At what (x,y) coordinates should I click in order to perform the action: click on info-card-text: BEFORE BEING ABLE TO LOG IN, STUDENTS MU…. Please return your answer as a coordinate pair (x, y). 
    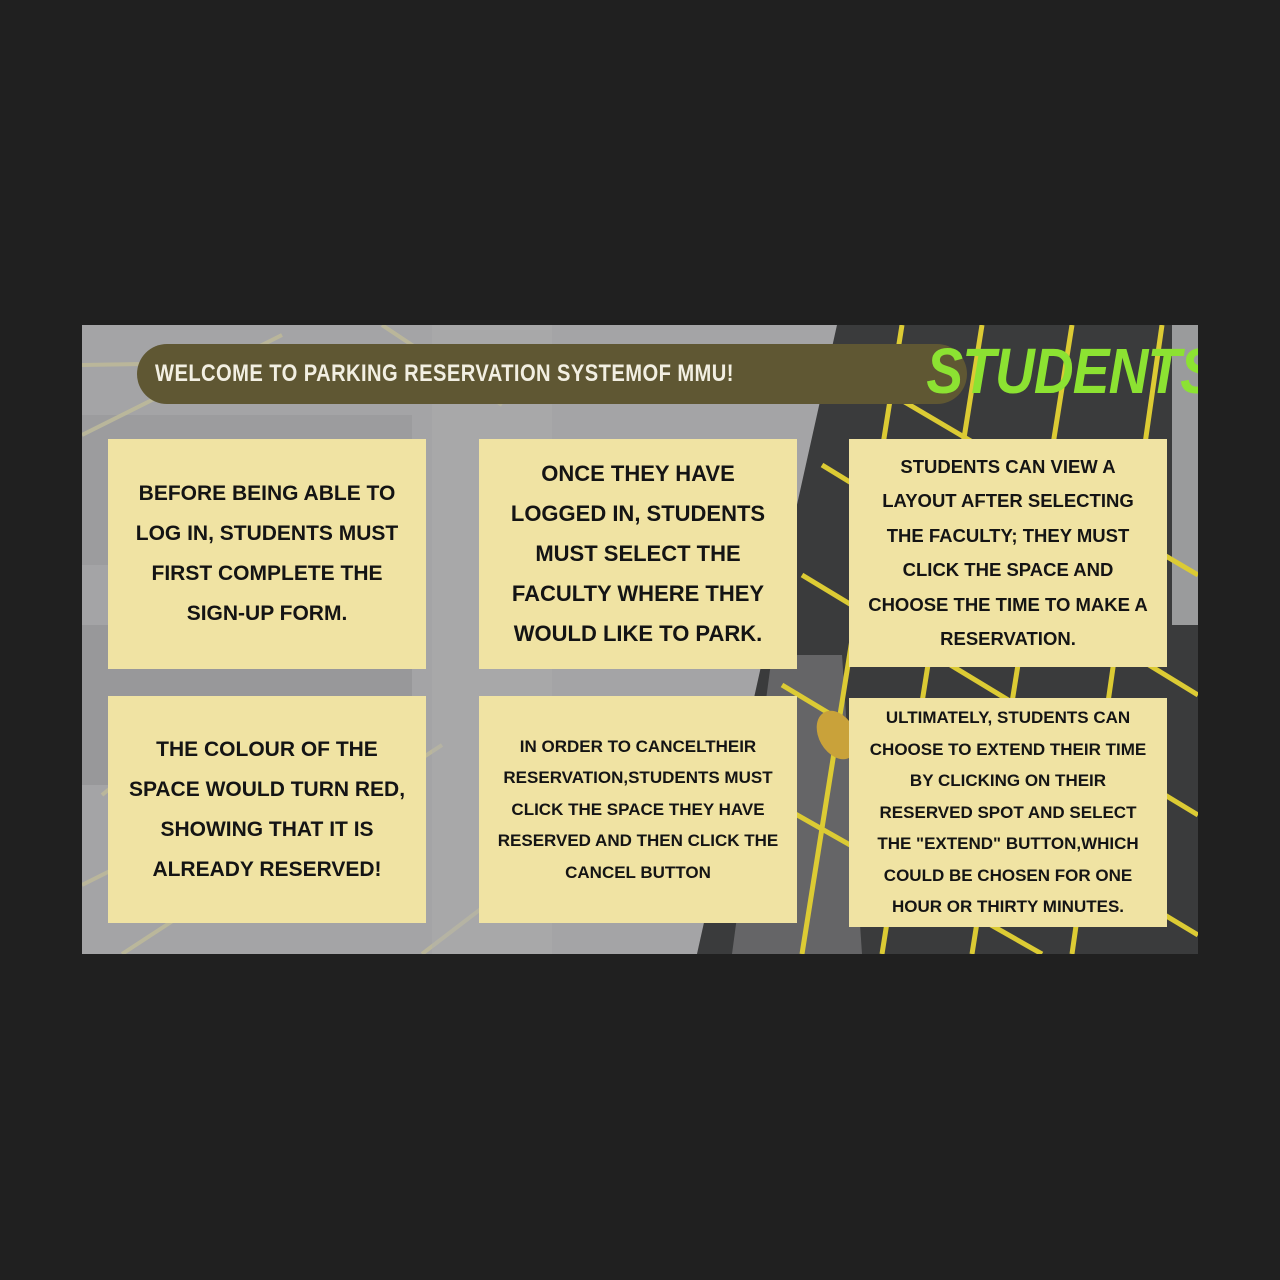
    Looking at the image, I should click on (267, 553).